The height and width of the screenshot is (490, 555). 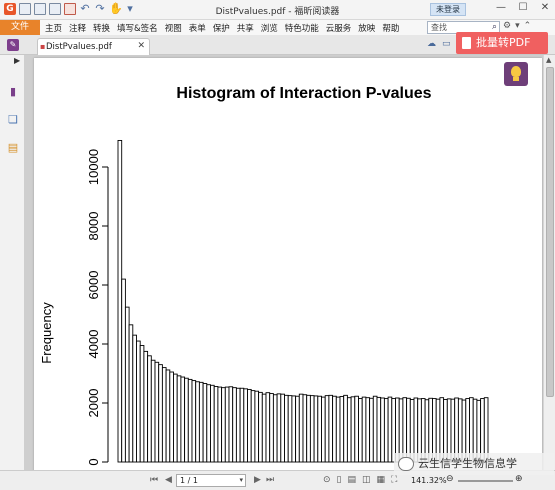 What do you see at coordinates (13, 92) in the screenshot?
I see `bookmark-icon: ▮` at bounding box center [13, 92].